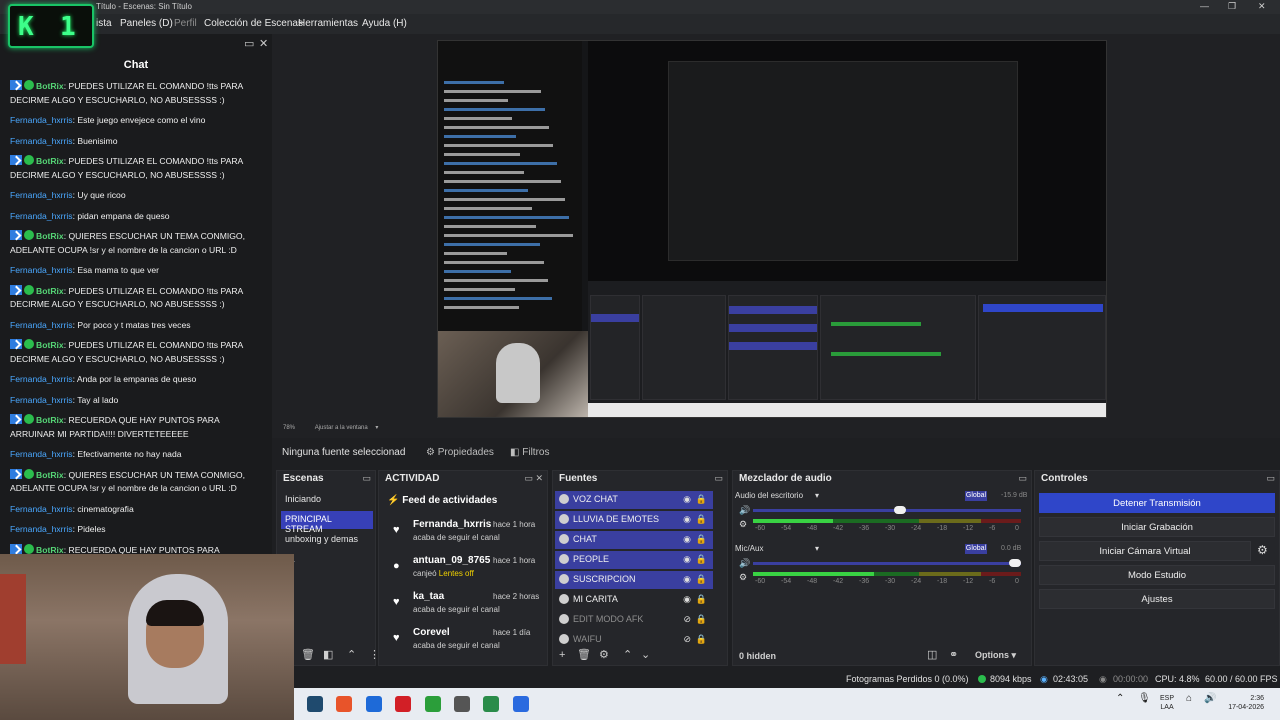  Describe the element at coordinates (533, 478) in the screenshot. I see `activity-dock-icons: ▭ ✕` at that location.